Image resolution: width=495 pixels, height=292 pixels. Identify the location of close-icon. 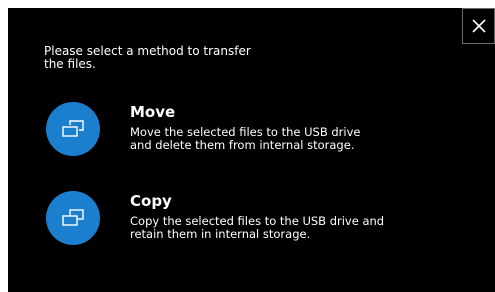
(478, 26).